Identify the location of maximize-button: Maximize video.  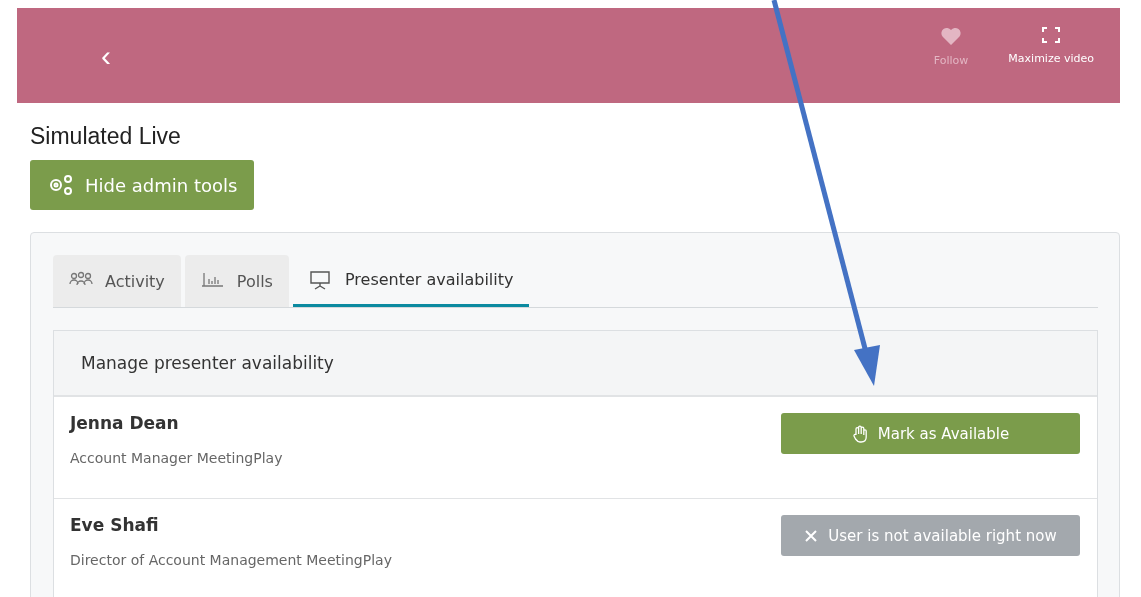
(1051, 46).